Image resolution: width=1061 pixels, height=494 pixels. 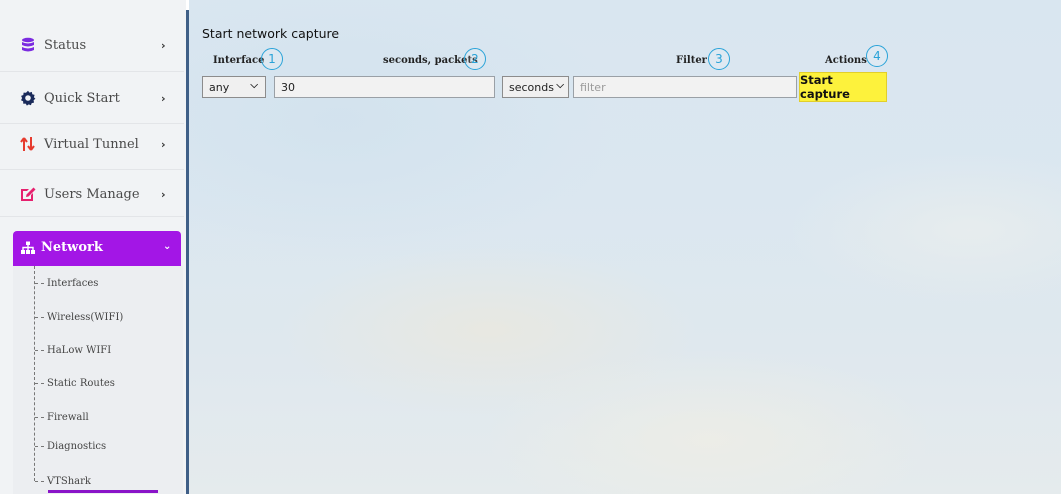 I want to click on sidebar-item-label: Network, so click(x=72, y=247).